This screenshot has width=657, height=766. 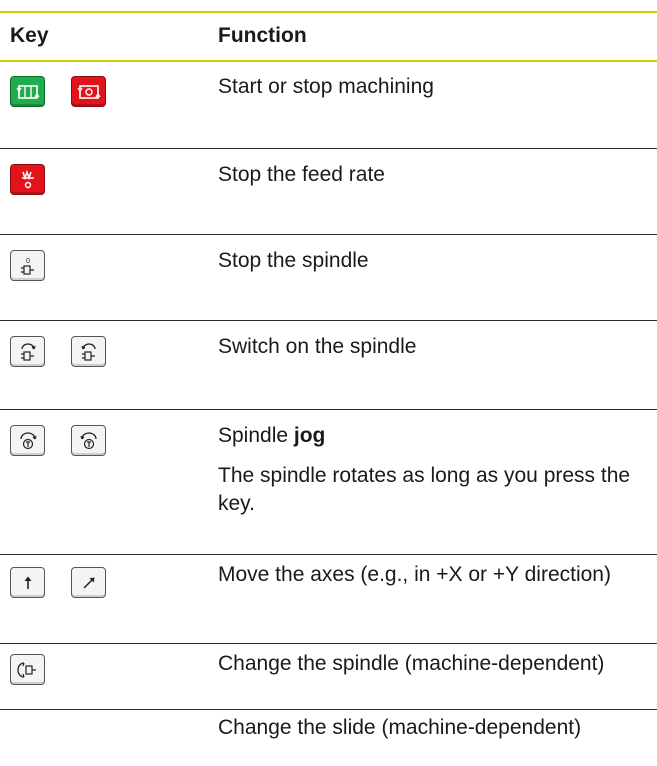 What do you see at coordinates (301, 174) in the screenshot?
I see `function-text: Stop the feed rate` at bounding box center [301, 174].